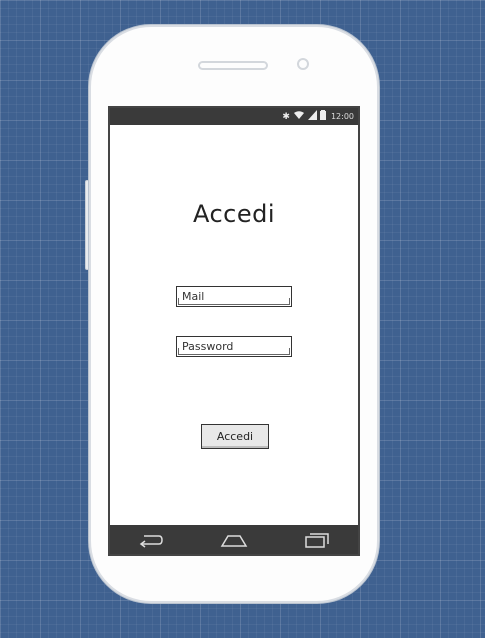  Describe the element at coordinates (286, 117) in the screenshot. I see `bluetooth-icon: ✱` at that location.